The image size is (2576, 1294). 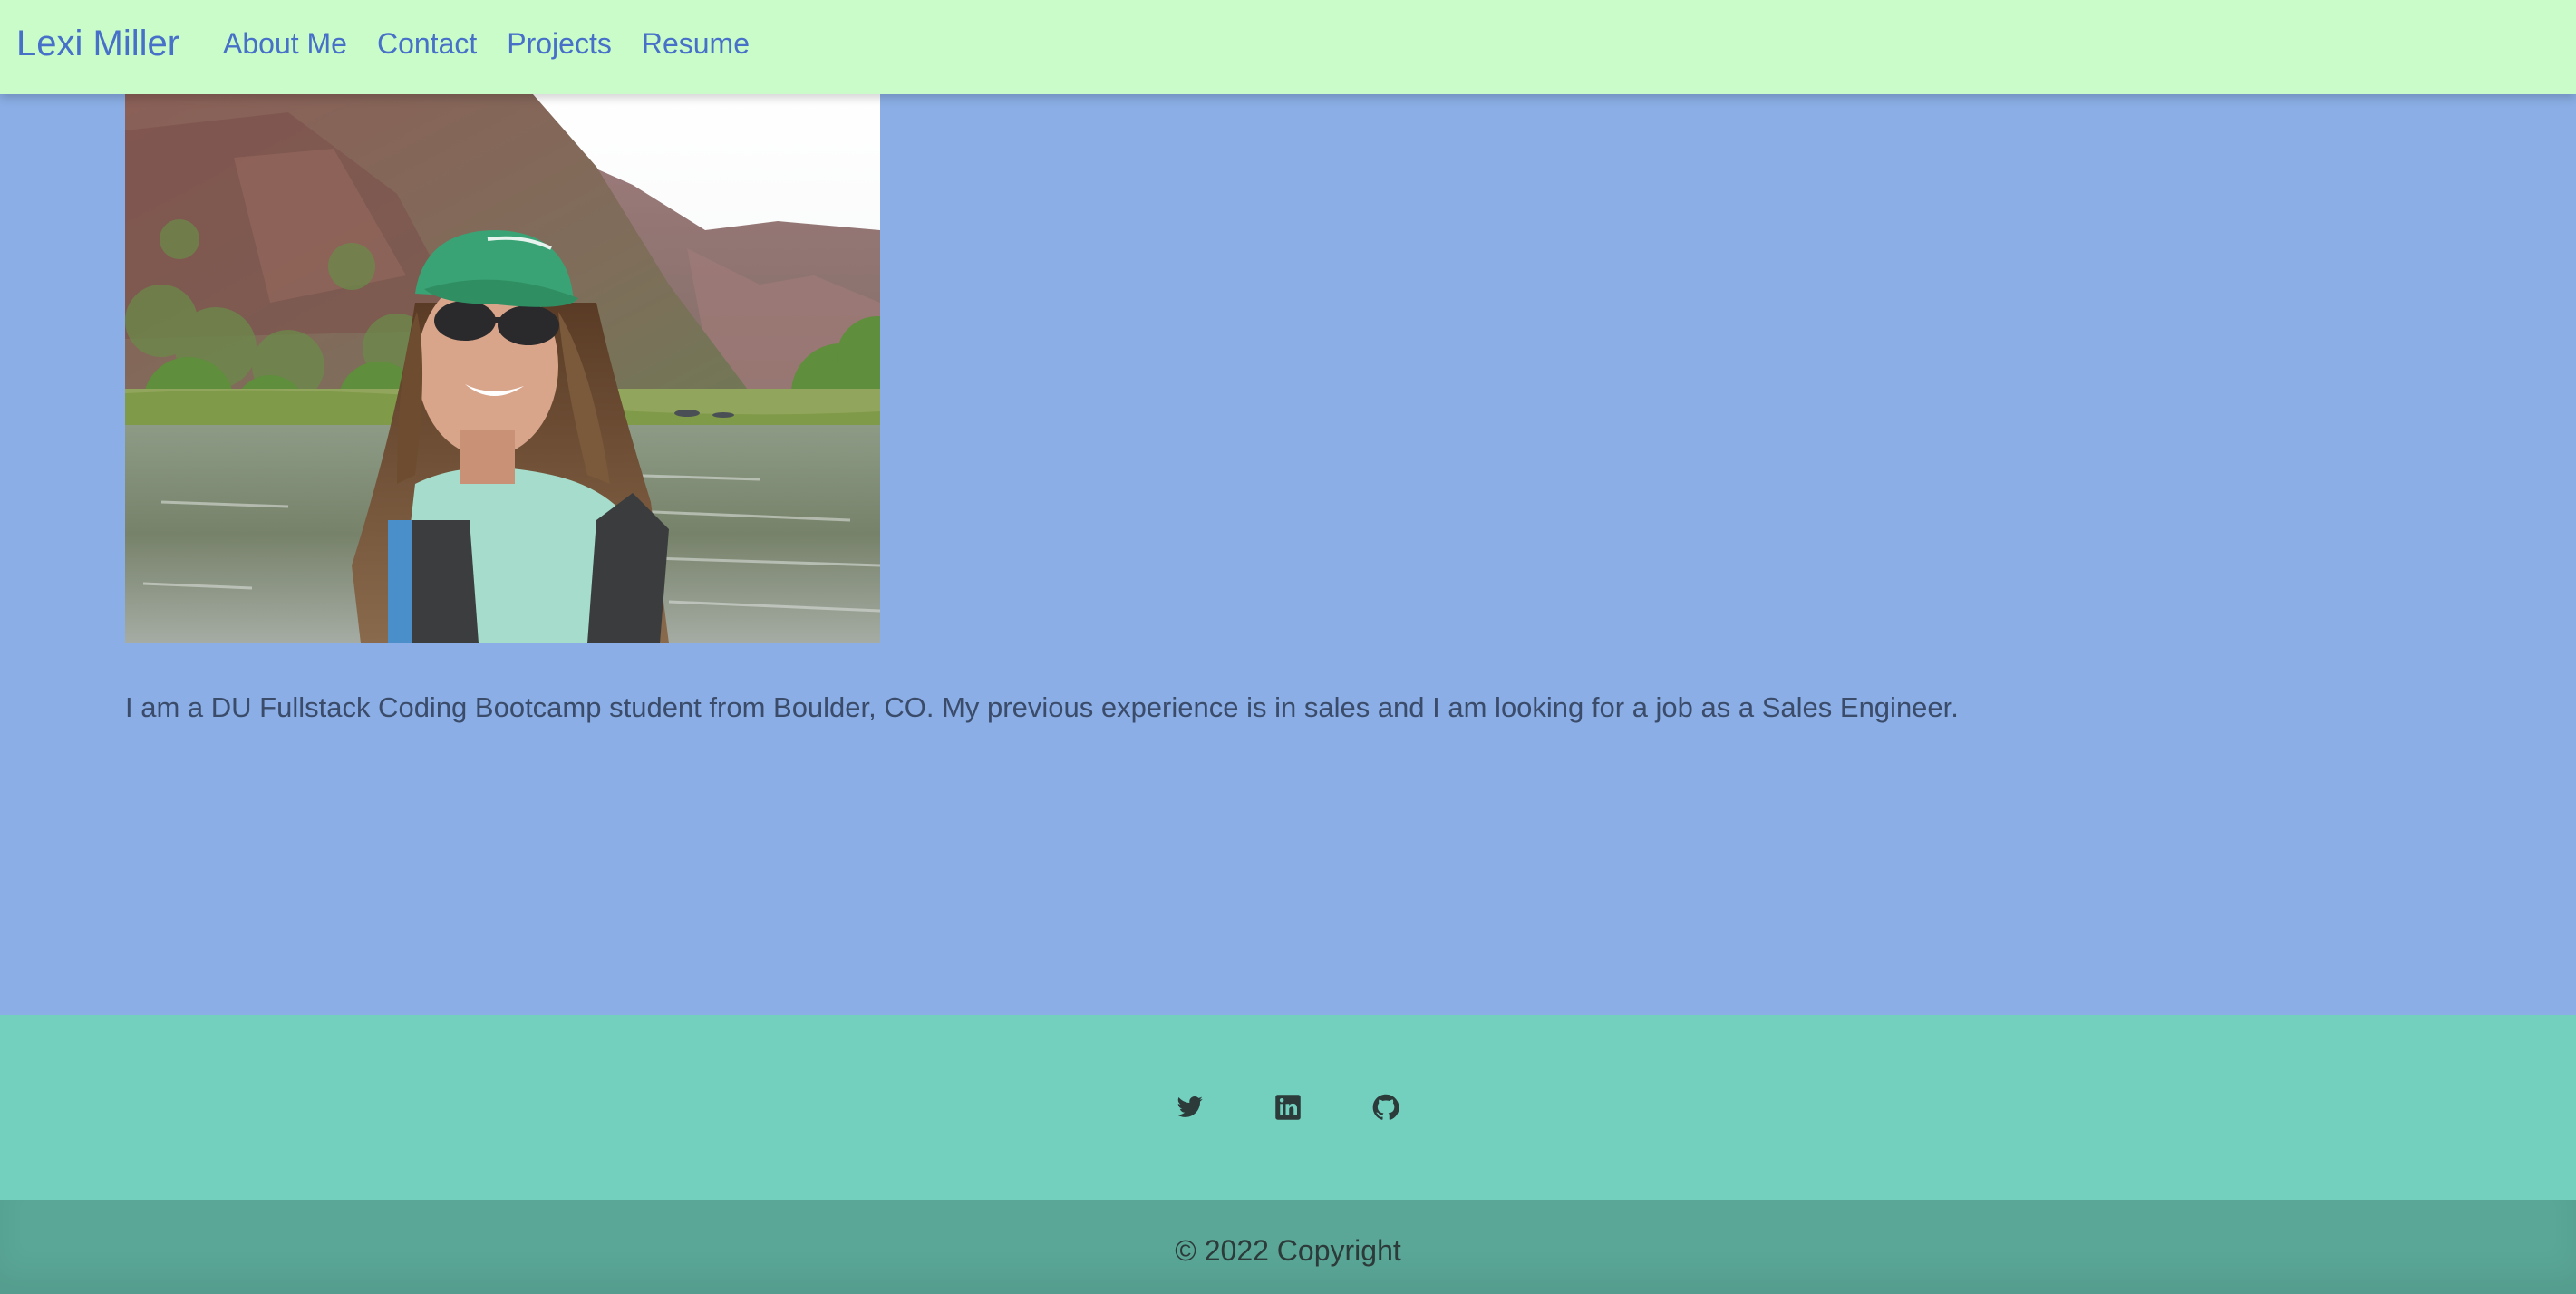 I want to click on linkedin-icon, so click(x=1288, y=1107).